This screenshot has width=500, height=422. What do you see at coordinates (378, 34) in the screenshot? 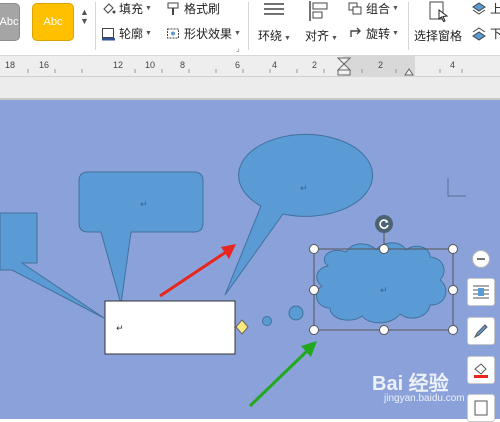
I see `rotate-label: 旋转` at bounding box center [378, 34].